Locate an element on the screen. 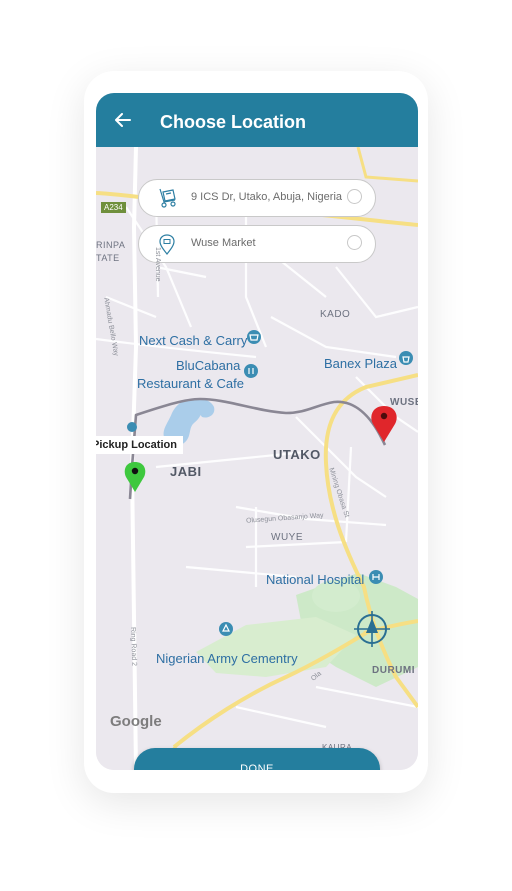 This screenshot has height=891, width=512. place-label-banex: Banex Plaza is located at coordinates (360, 363).